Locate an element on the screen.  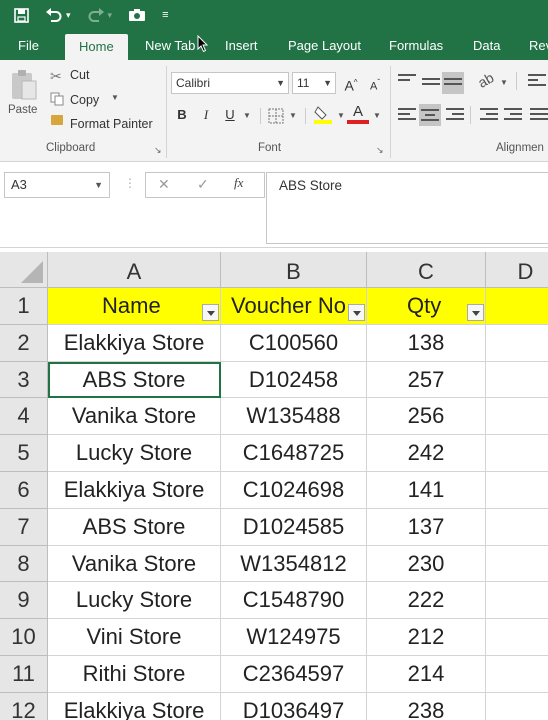
row-header: 9 is located at coordinates (24, 601).